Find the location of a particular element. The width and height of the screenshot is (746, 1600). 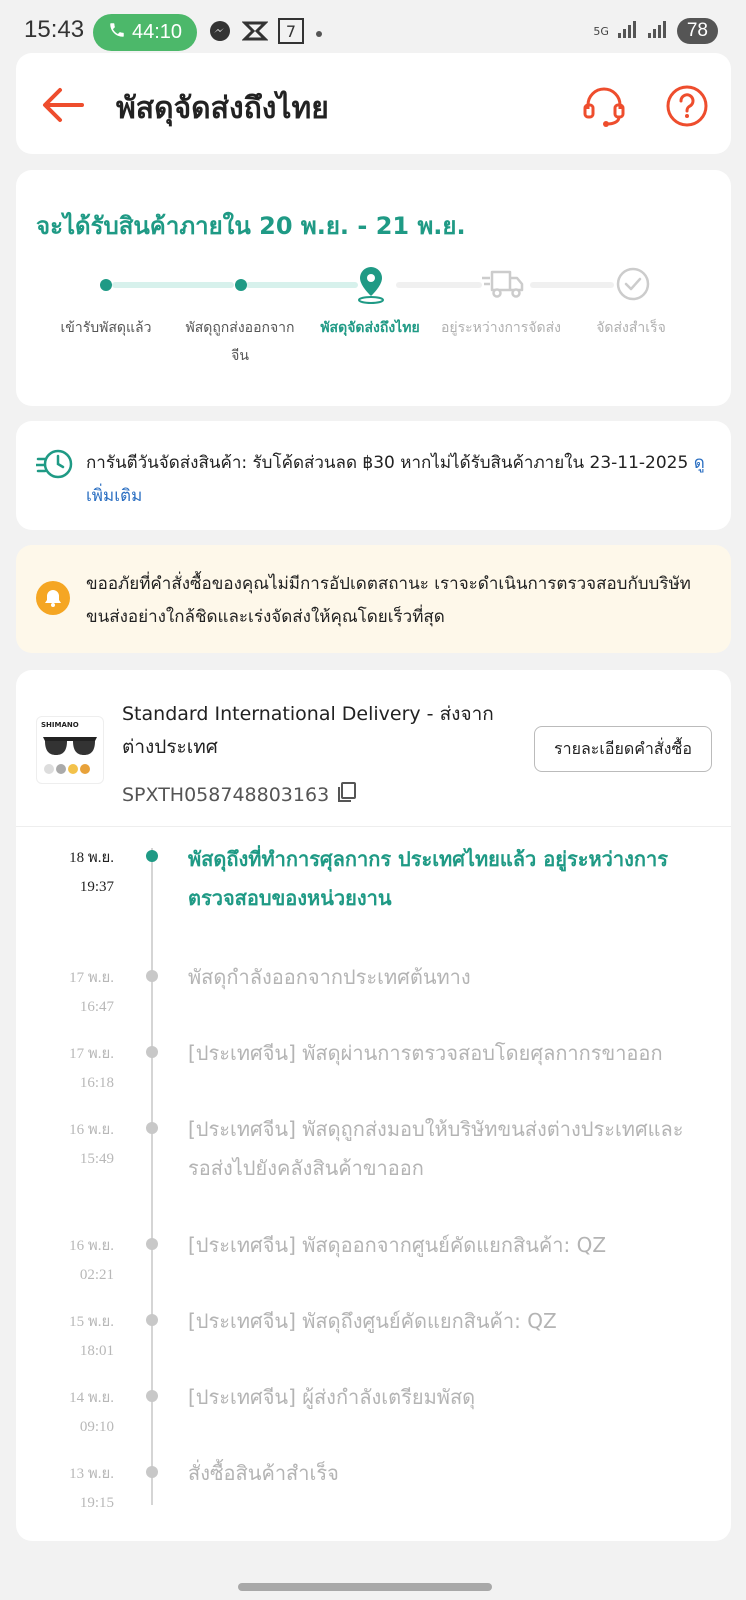

ongoing-call-pill: 44:10 is located at coordinates (145, 32).